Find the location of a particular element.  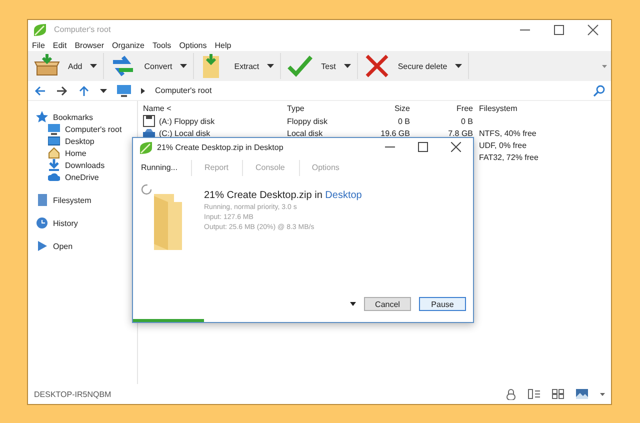

table-cell-text: FAT32, 72% free is located at coordinates (509, 157).